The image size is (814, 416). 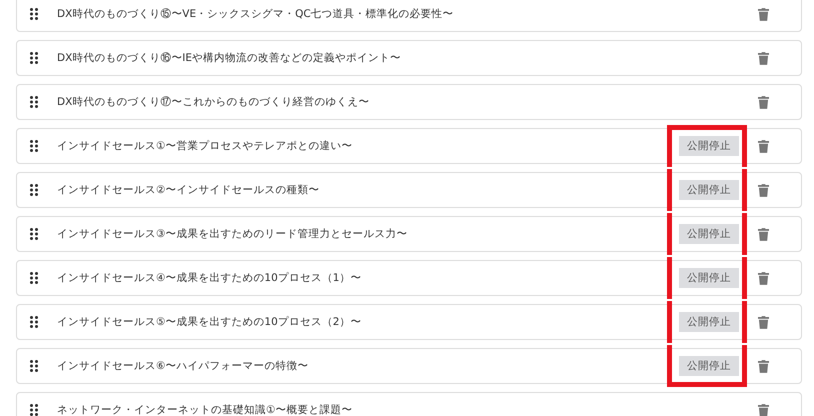 I want to click on list-item: ネットワーク・インターネットの基礎知識①〜概要と課題〜, so click(x=409, y=404).